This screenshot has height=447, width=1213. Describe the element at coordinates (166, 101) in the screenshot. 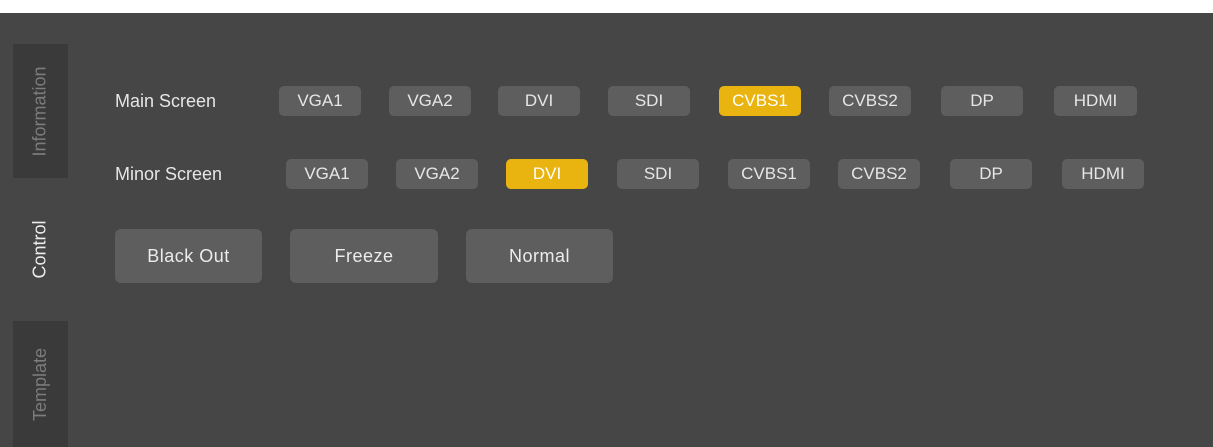

I see `main-screen-label: Main Screen` at that location.